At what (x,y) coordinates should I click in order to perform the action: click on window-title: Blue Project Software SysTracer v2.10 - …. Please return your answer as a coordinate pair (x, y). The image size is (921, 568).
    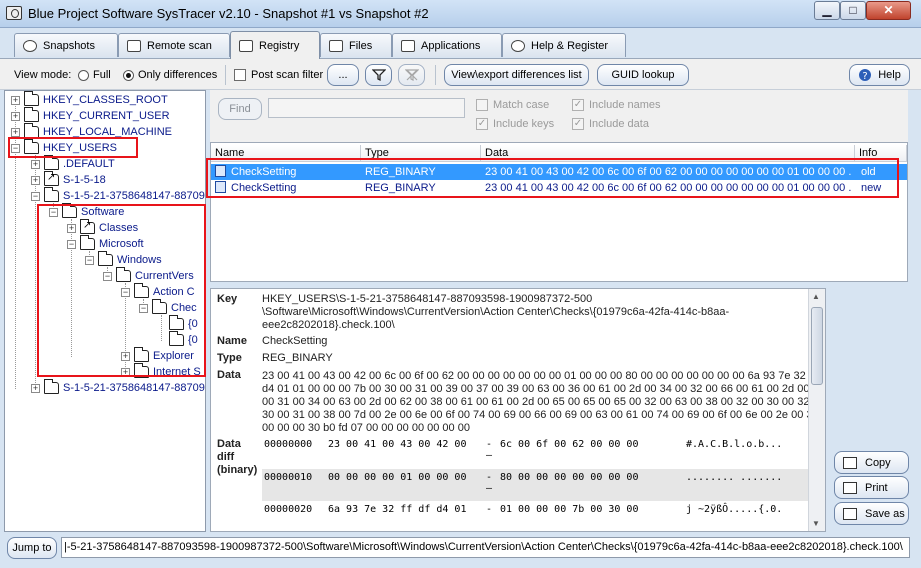
    Looking at the image, I should click on (228, 13).